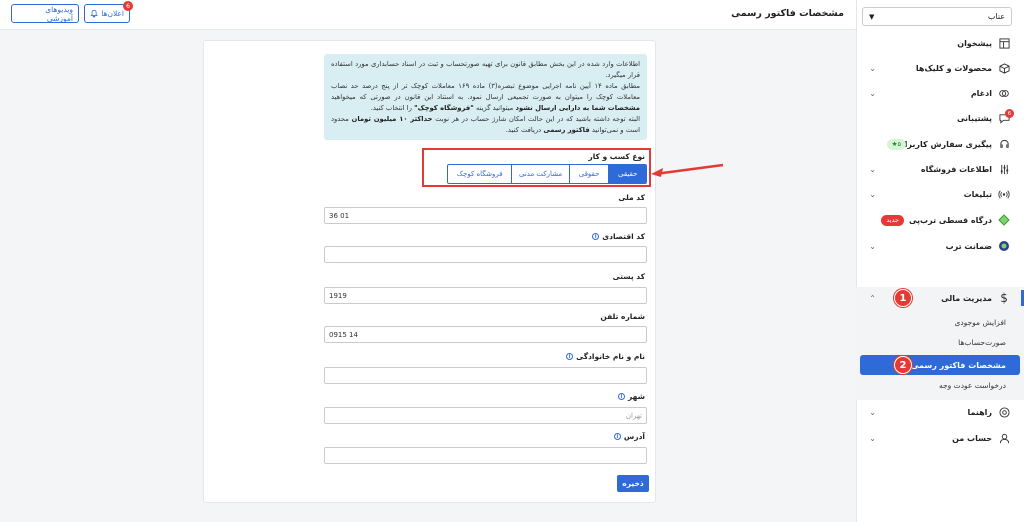 The height and width of the screenshot is (522, 1024). What do you see at coordinates (787, 13) in the screenshot?
I see `page-title: مشخصات فاکتور رسمی` at bounding box center [787, 13].